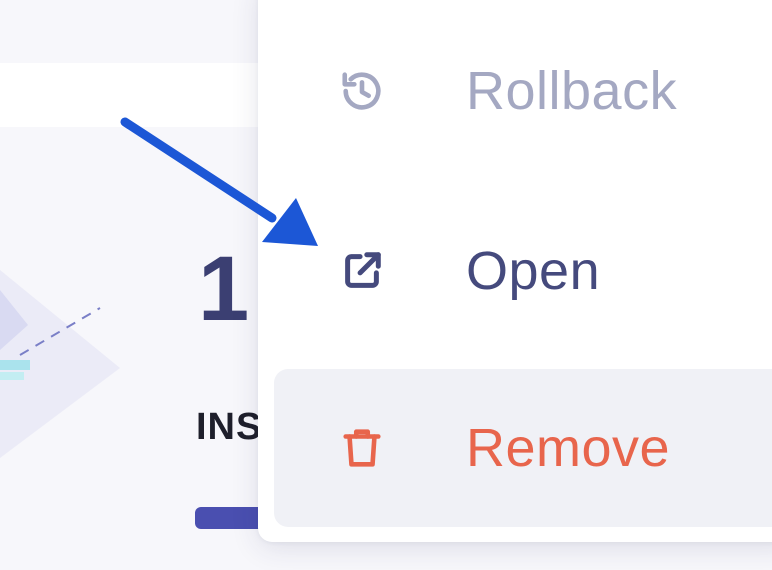 The image size is (772, 570). Describe the element at coordinates (224, 289) in the screenshot. I see `stat-number: 1` at that location.